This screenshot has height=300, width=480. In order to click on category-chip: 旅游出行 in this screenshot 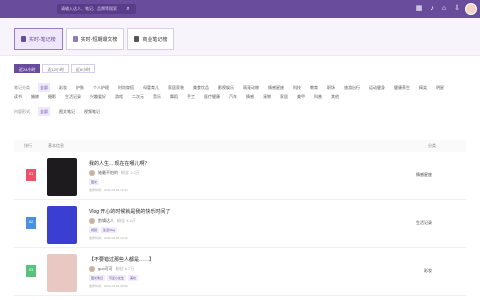, I will do `click(352, 87)`.